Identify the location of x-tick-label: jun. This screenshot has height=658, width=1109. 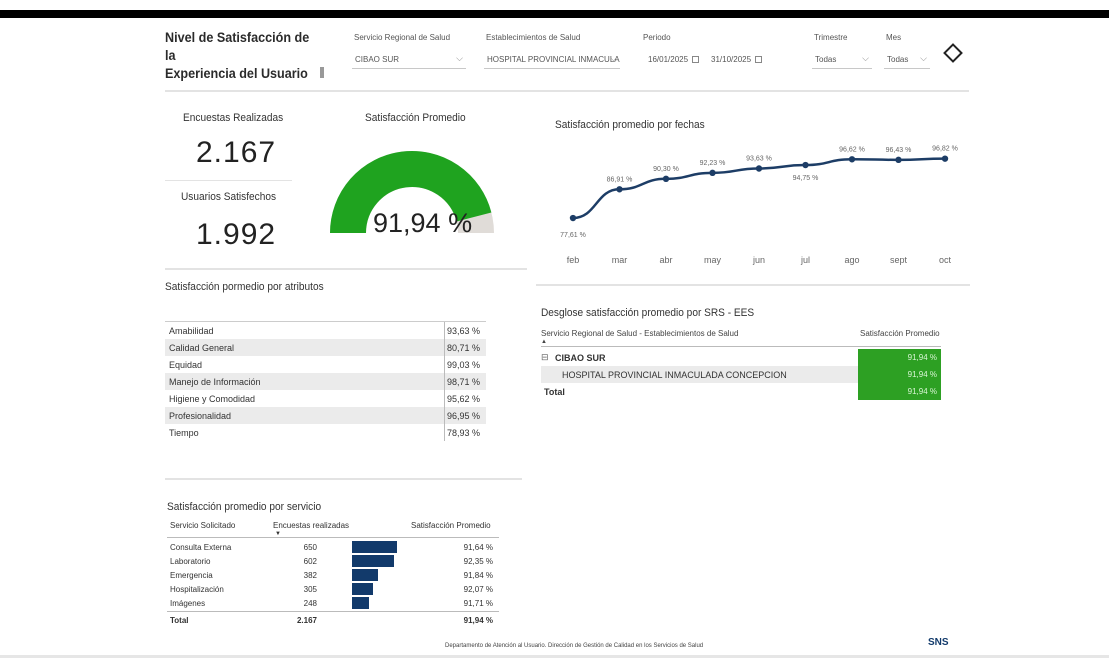
(758, 260).